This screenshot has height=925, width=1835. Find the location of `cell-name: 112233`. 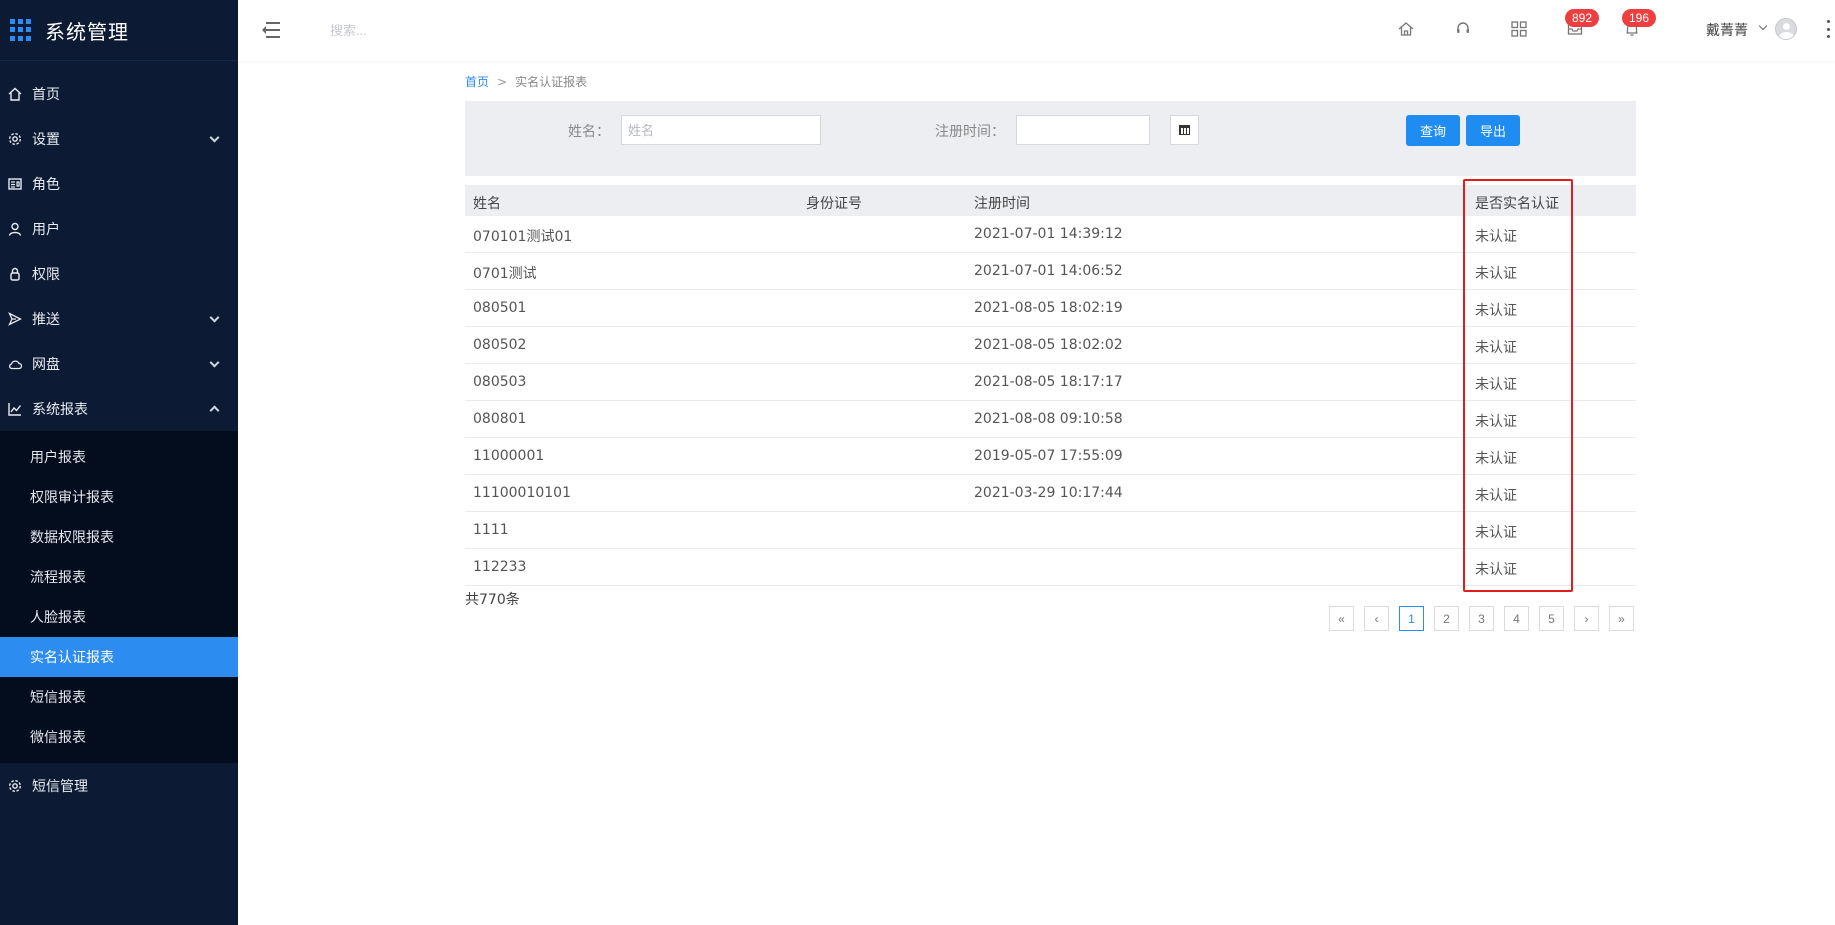

cell-name: 112233 is located at coordinates (500, 567).